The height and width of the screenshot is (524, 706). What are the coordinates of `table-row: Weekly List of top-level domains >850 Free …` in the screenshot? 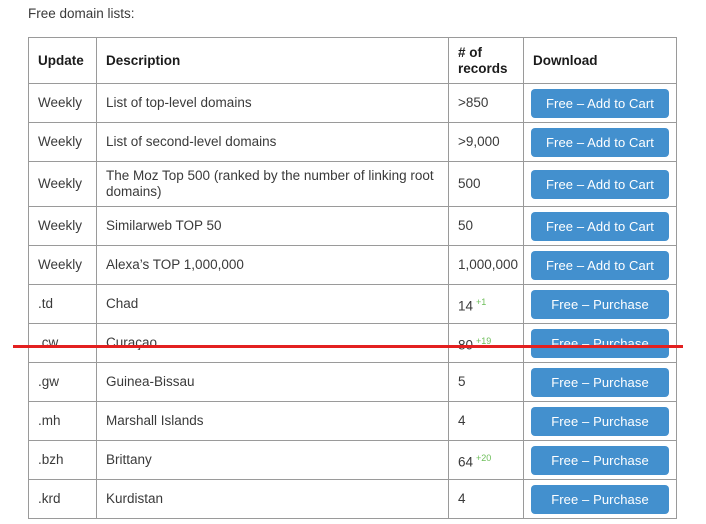 It's located at (352, 103).